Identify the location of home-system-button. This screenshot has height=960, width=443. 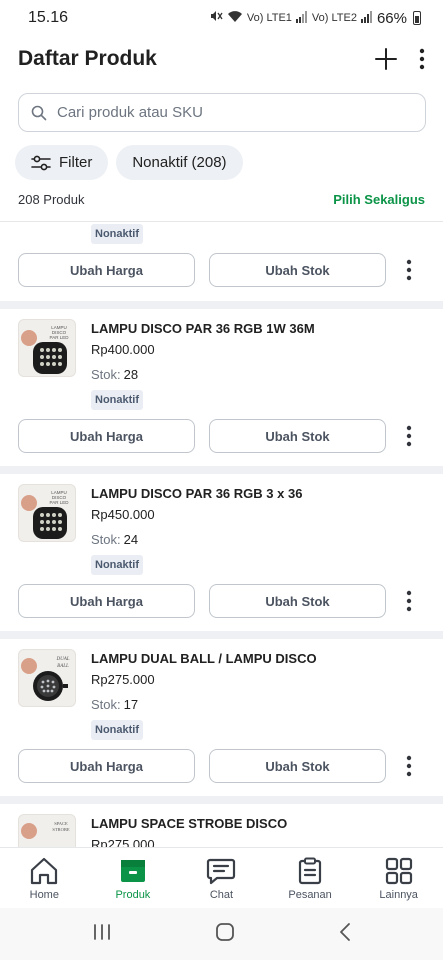
(225, 934).